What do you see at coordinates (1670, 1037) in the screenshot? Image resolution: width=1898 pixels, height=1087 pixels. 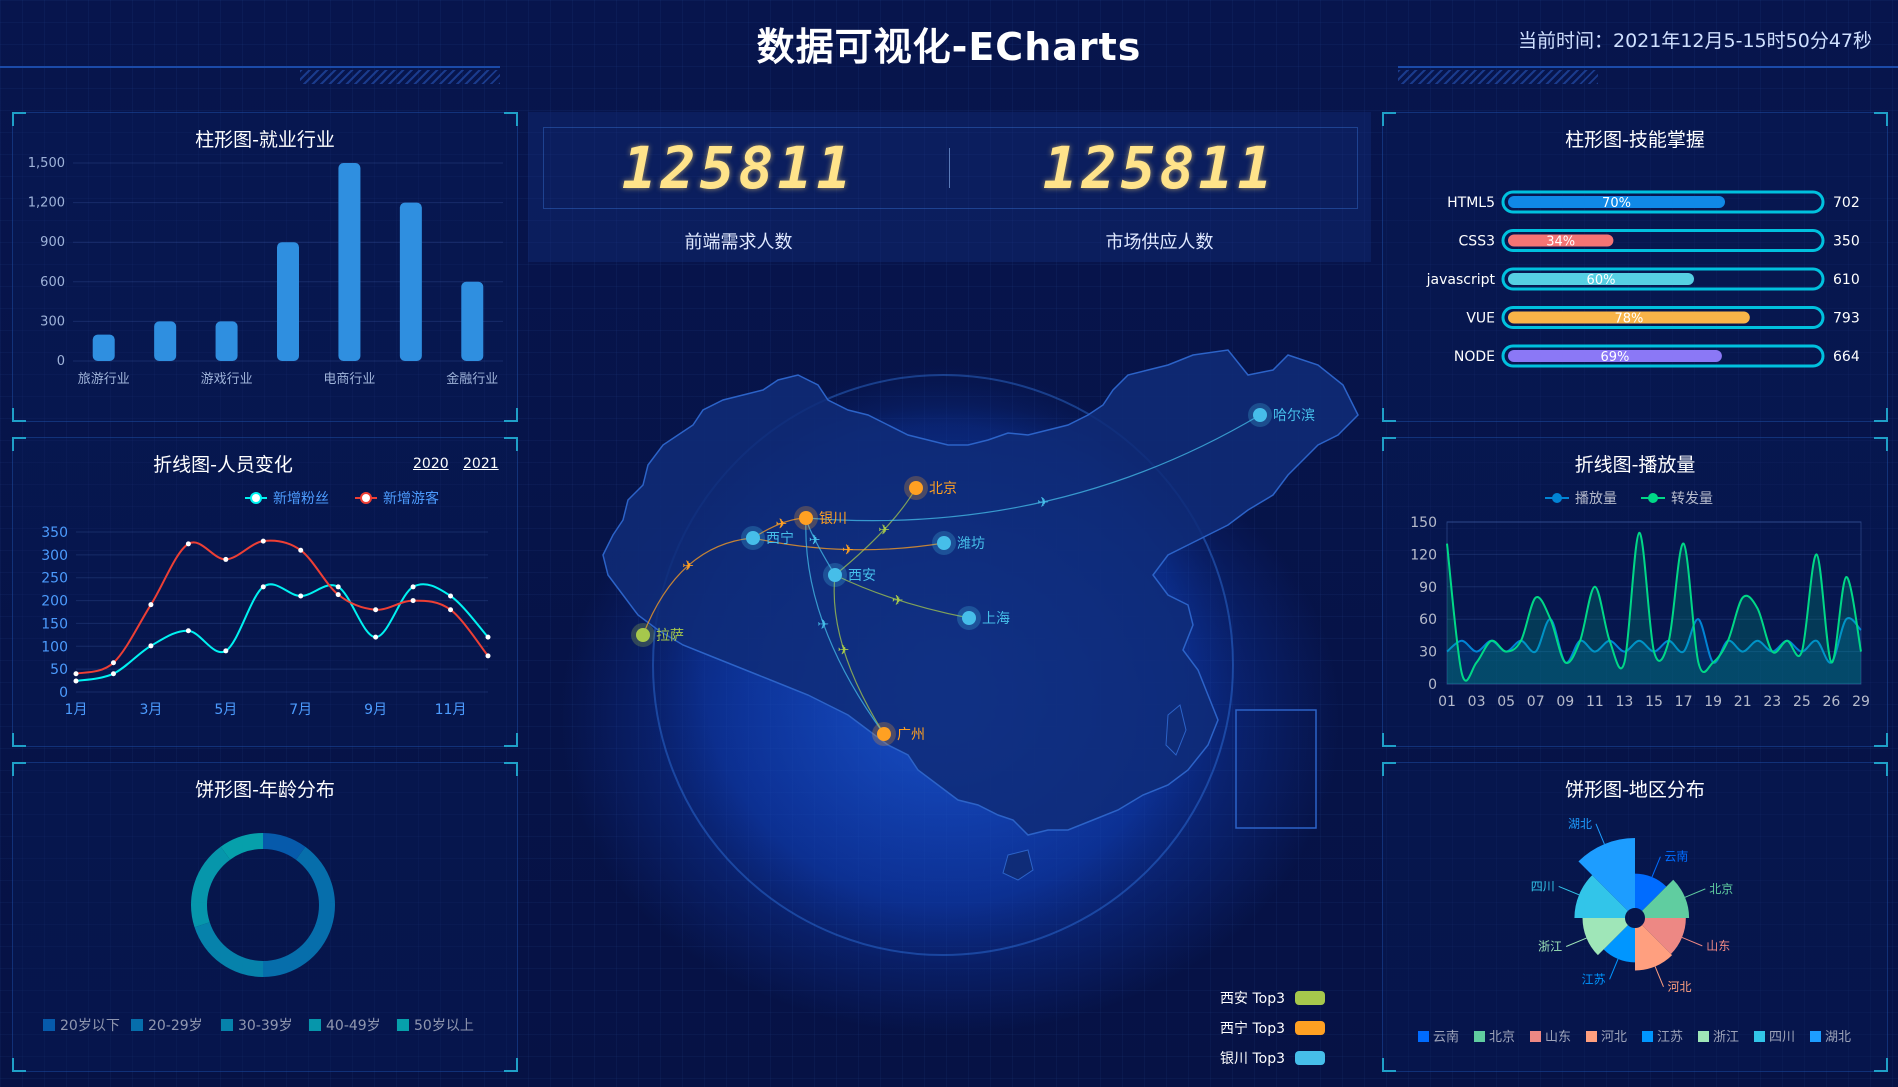 I see `legend-label: 江苏` at bounding box center [1670, 1037].